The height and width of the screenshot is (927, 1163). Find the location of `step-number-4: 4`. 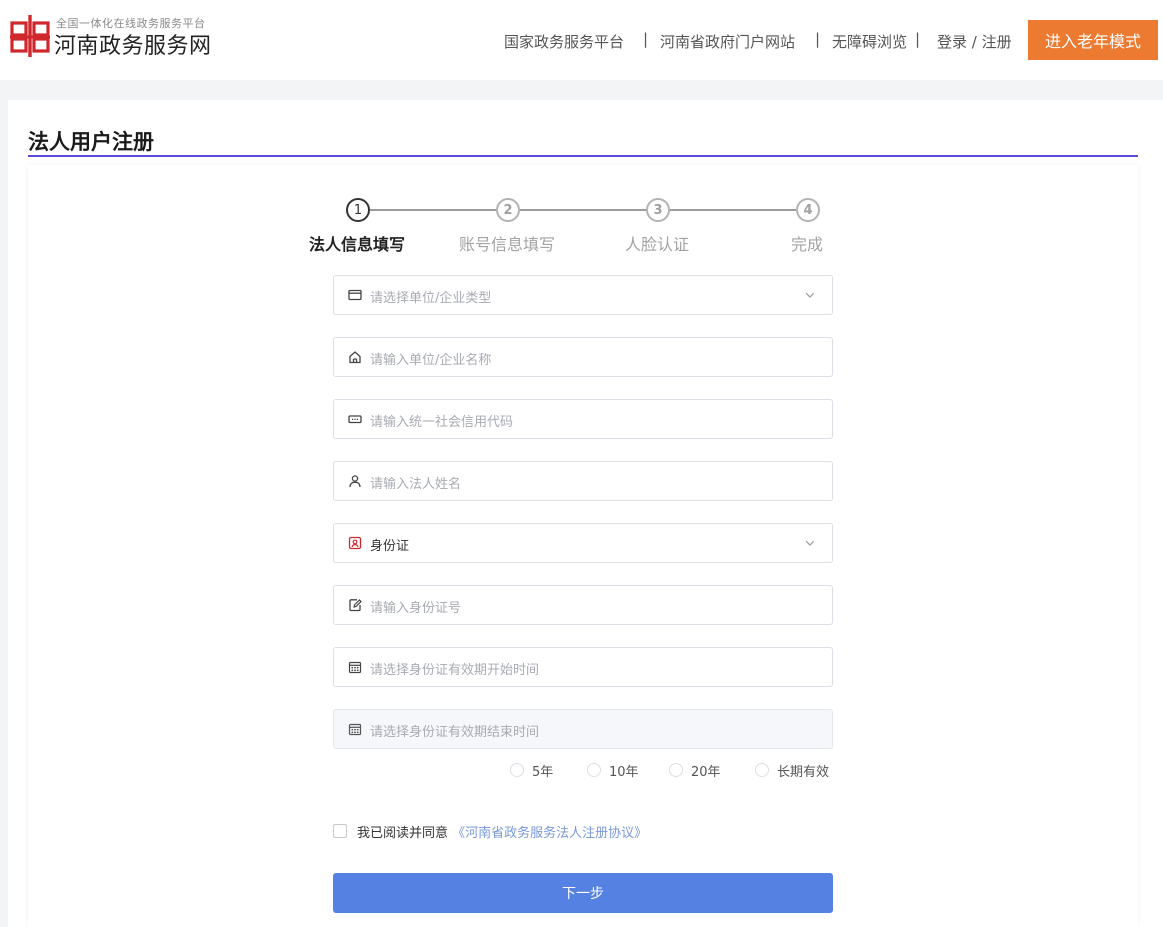

step-number-4: 4 is located at coordinates (808, 210).